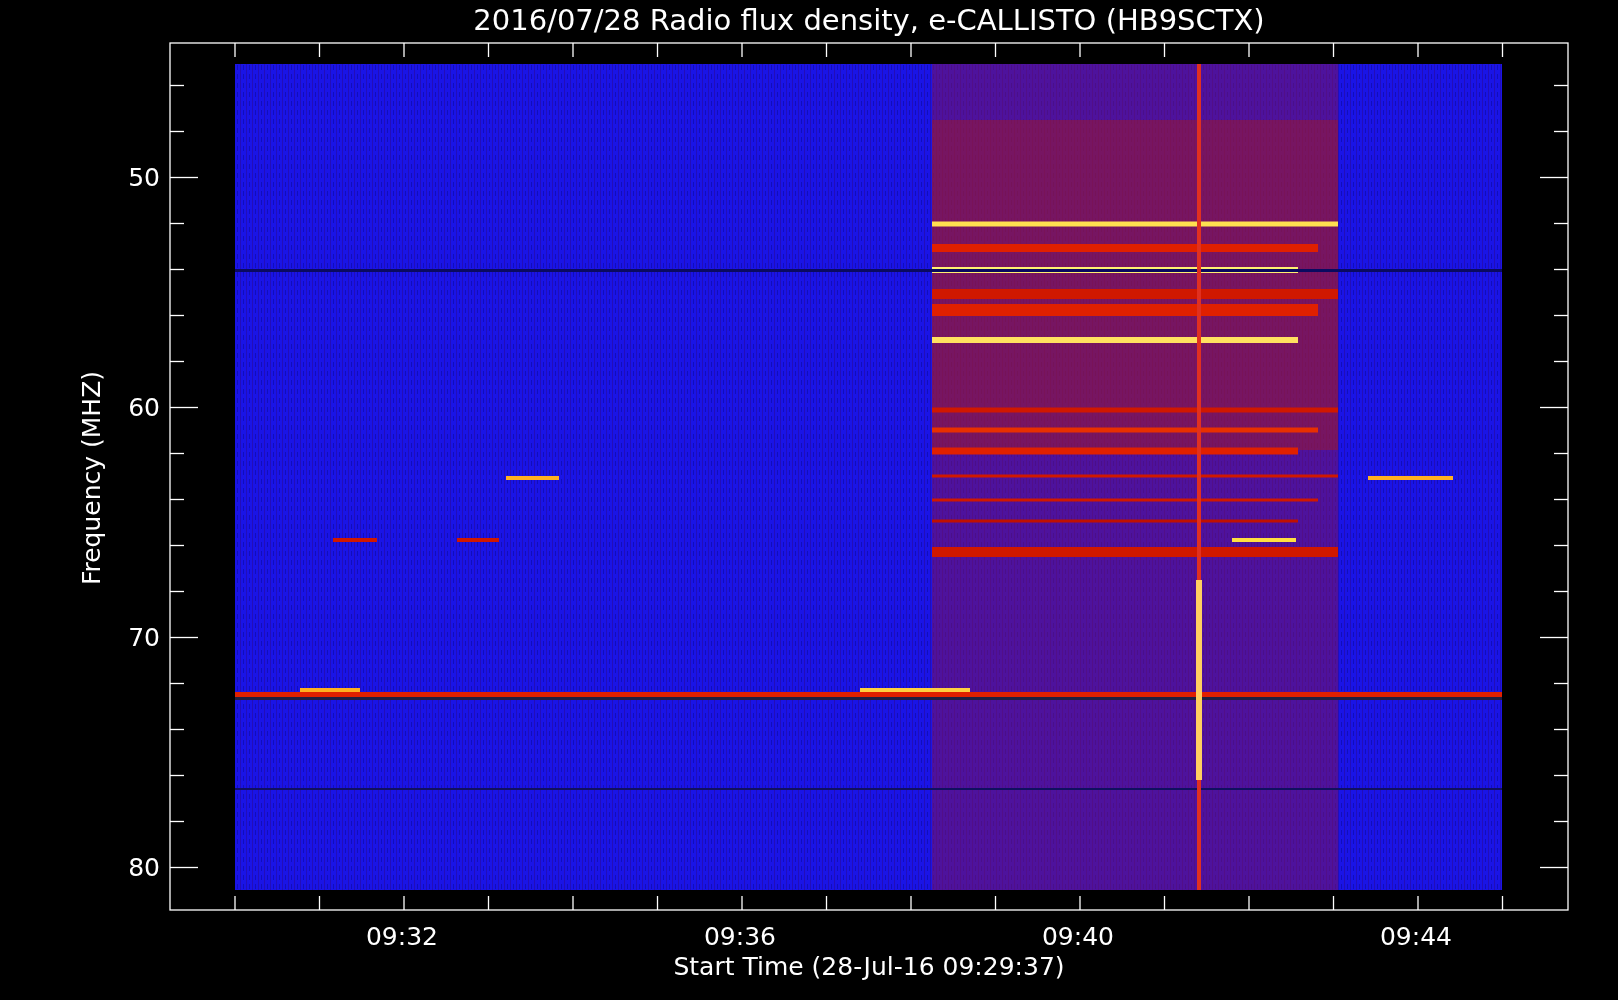  What do you see at coordinates (1416, 936) in the screenshot?
I see `x-tick-label: 09:44` at bounding box center [1416, 936].